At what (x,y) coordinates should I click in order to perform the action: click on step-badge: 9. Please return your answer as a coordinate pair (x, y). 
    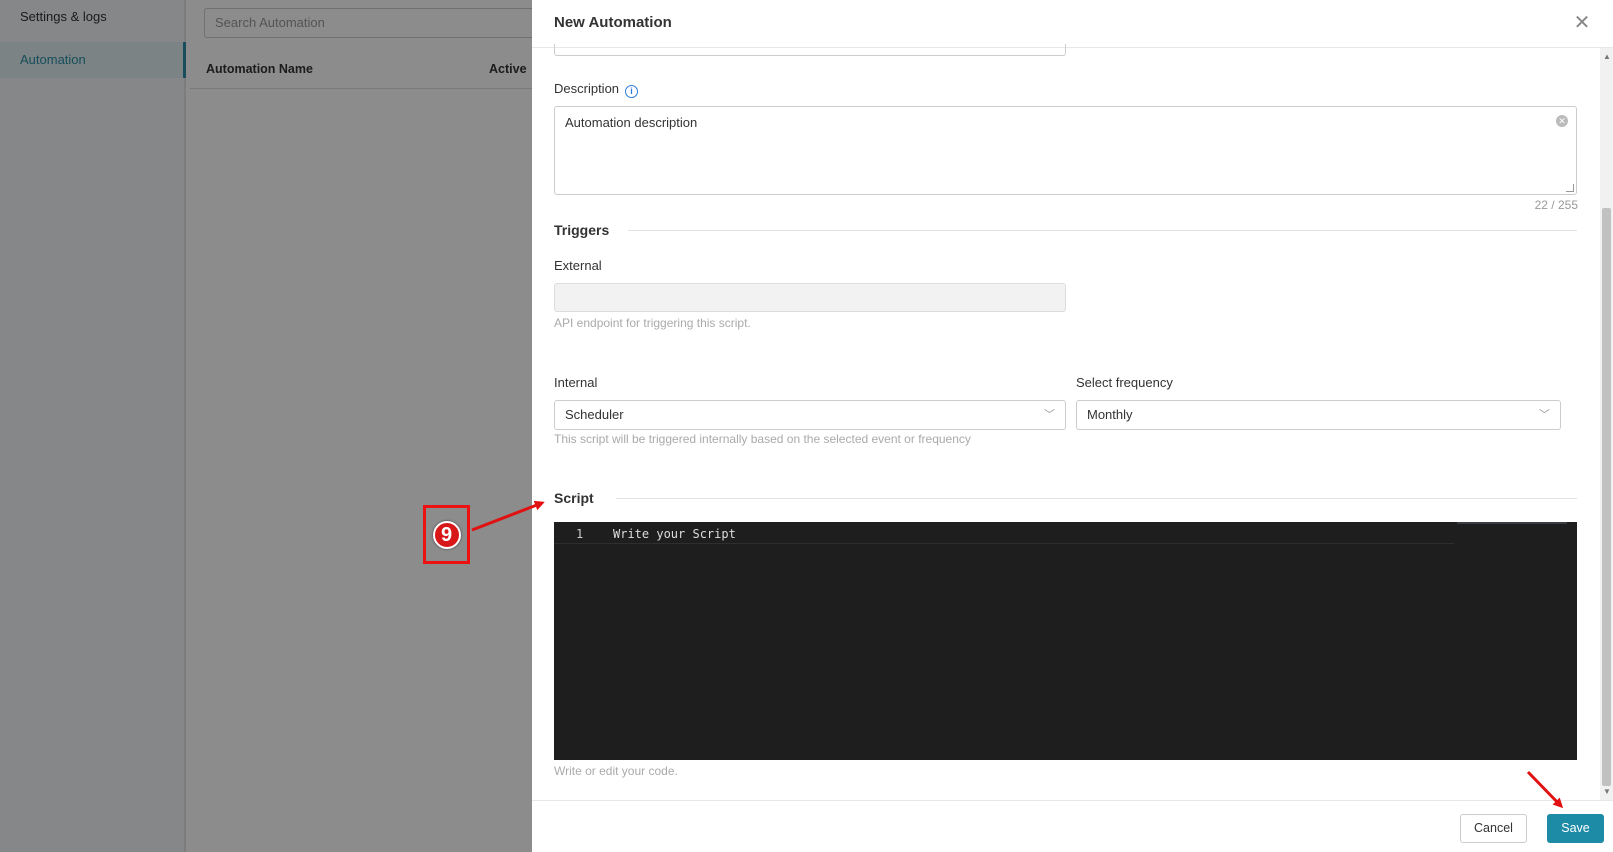
    Looking at the image, I should click on (446, 534).